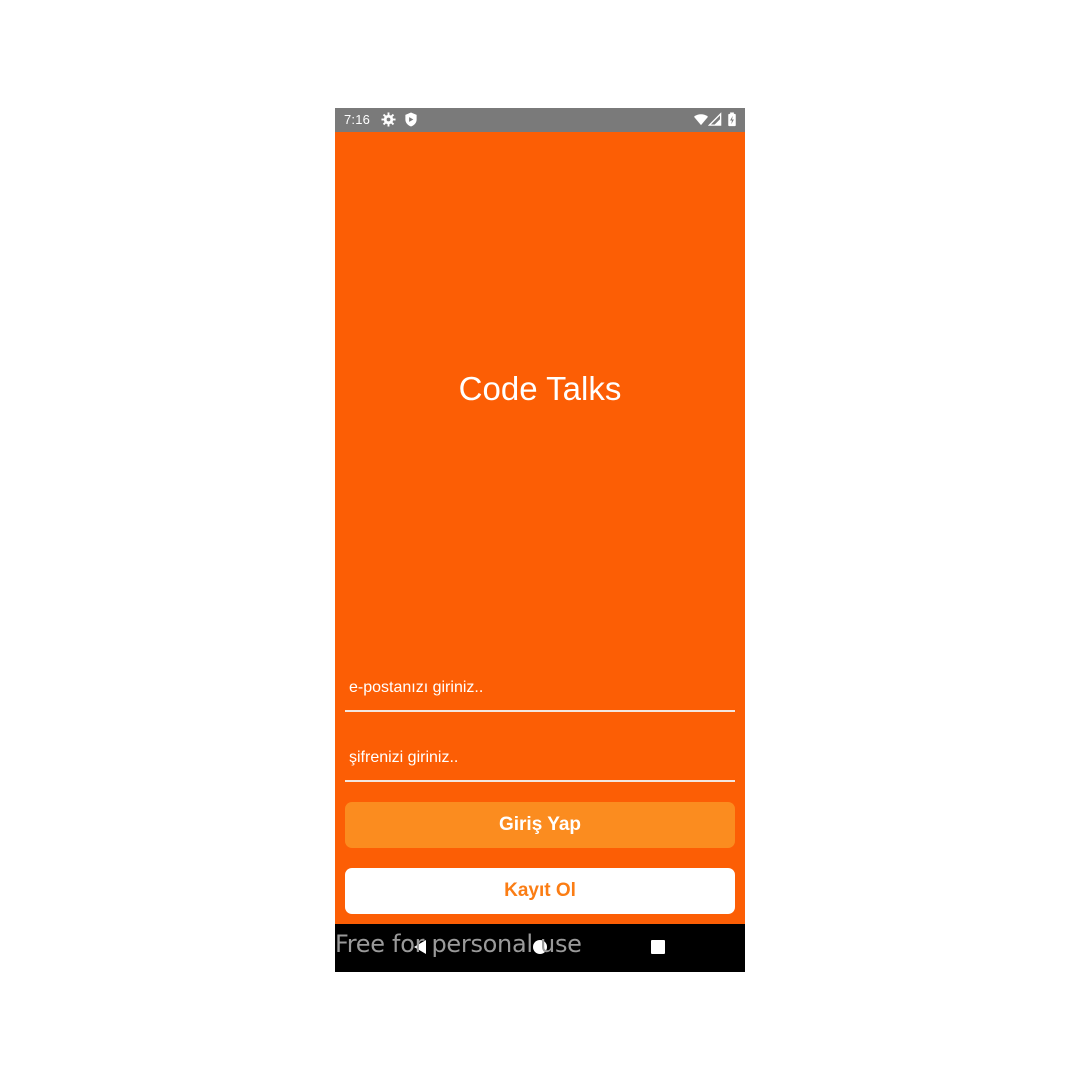  Describe the element at coordinates (412, 120) in the screenshot. I see `shield-icon` at that location.